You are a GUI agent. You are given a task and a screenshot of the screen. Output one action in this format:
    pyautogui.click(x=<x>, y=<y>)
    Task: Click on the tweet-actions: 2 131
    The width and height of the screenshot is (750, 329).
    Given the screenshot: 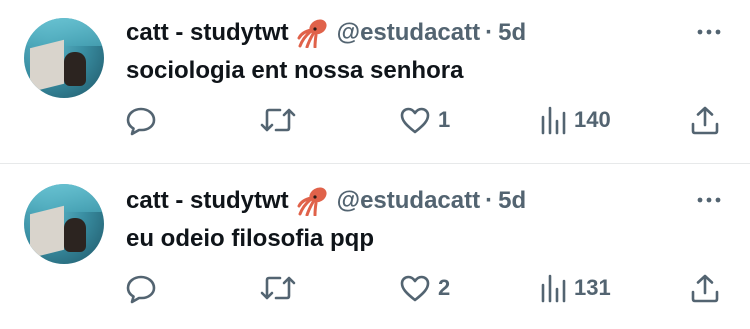 What is the action you would take?
    pyautogui.click(x=375, y=288)
    